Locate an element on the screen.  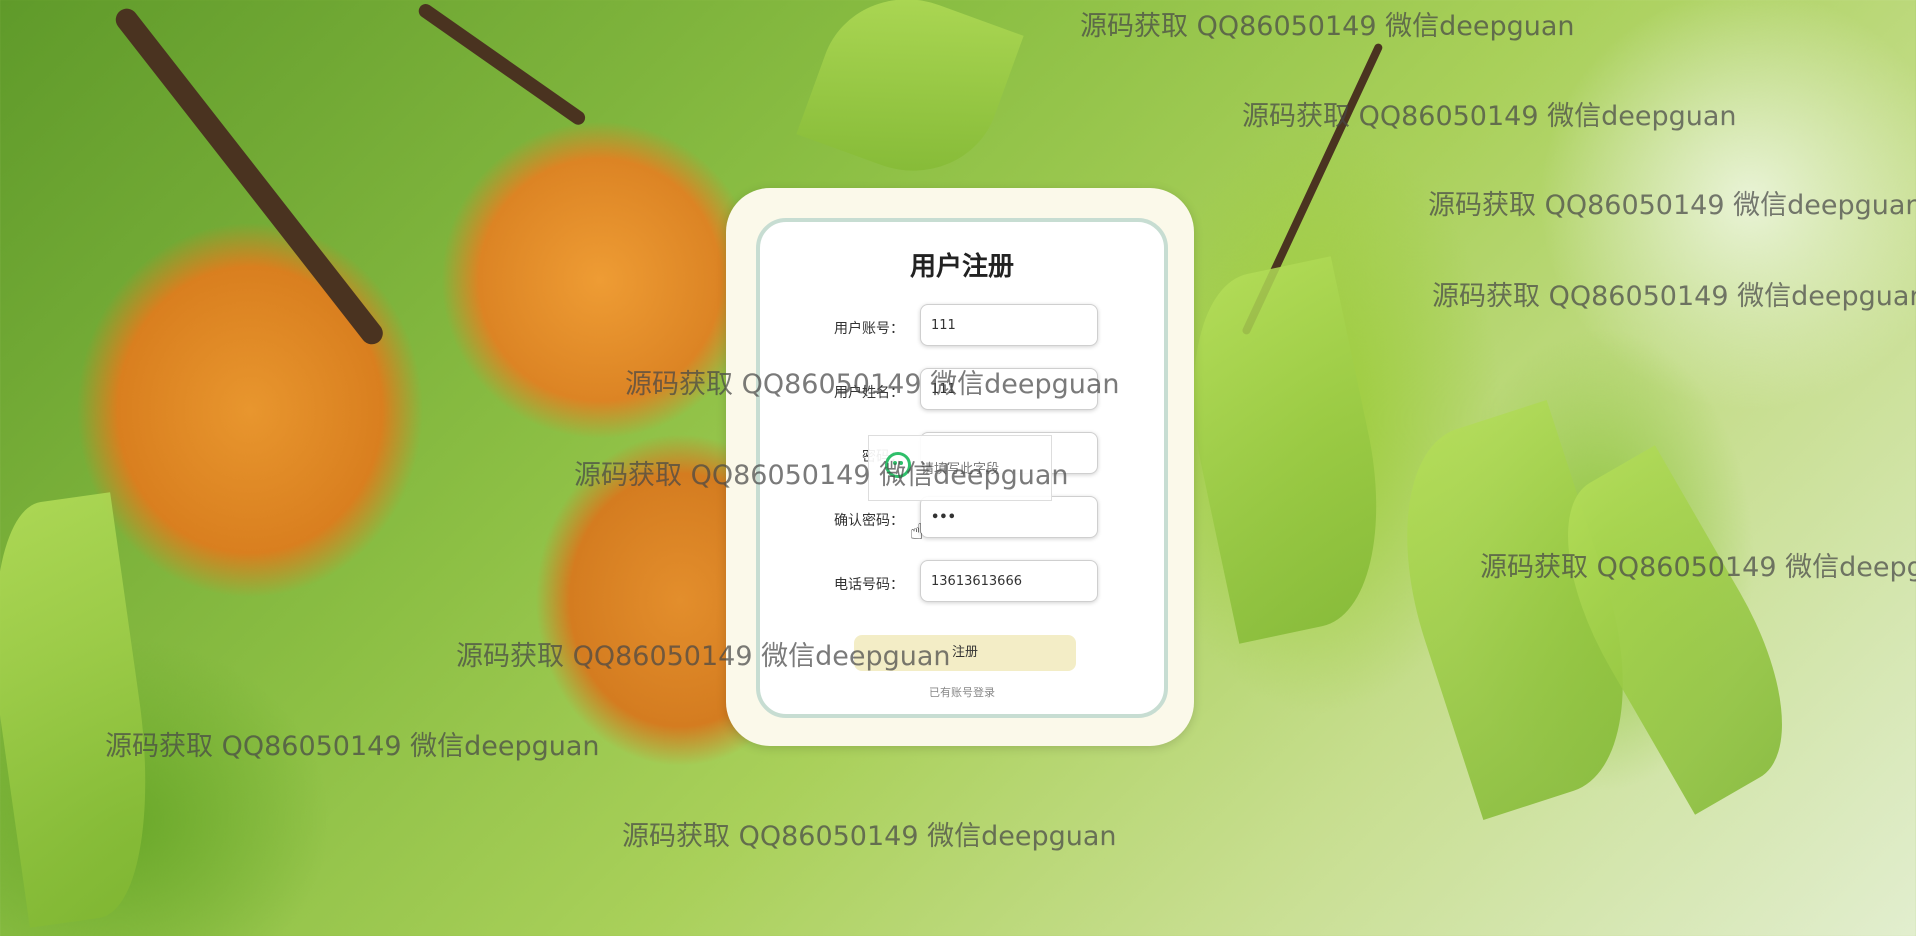
hand-cursor-icon: ☝ is located at coordinates (917, 532).